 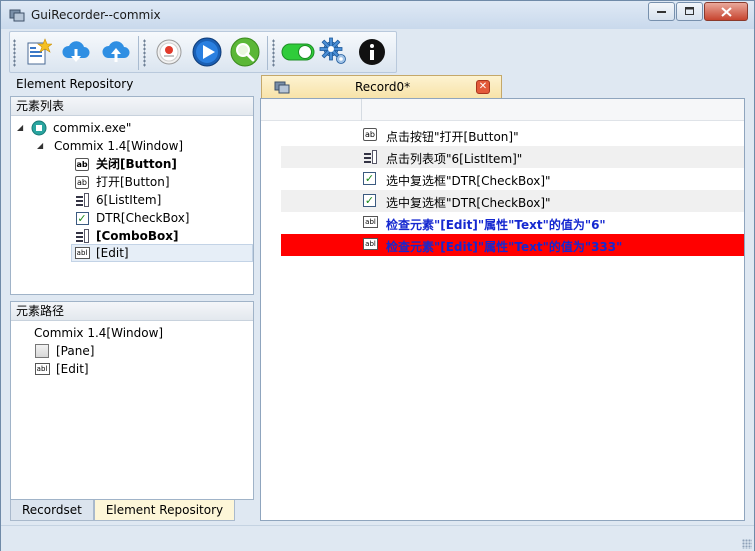 I want to click on main-toolbar, so click(x=203, y=52).